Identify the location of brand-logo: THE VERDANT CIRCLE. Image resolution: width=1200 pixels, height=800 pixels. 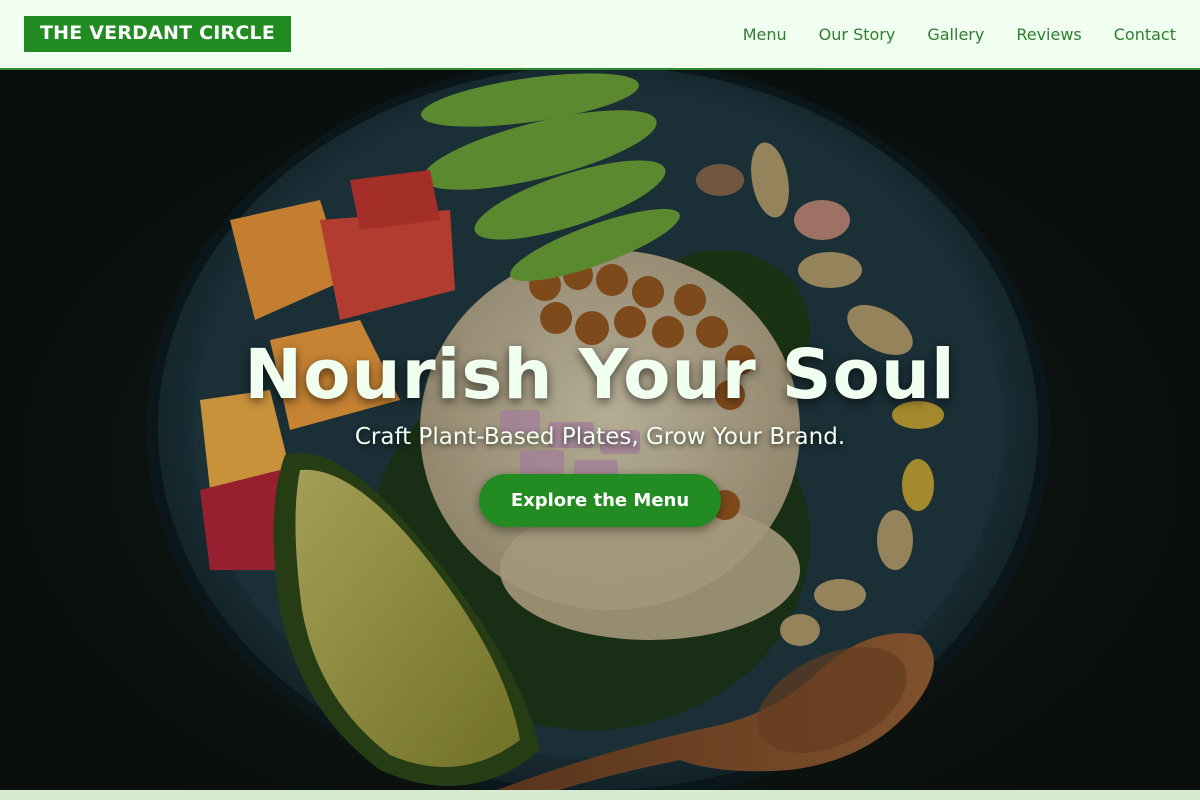
(157, 34).